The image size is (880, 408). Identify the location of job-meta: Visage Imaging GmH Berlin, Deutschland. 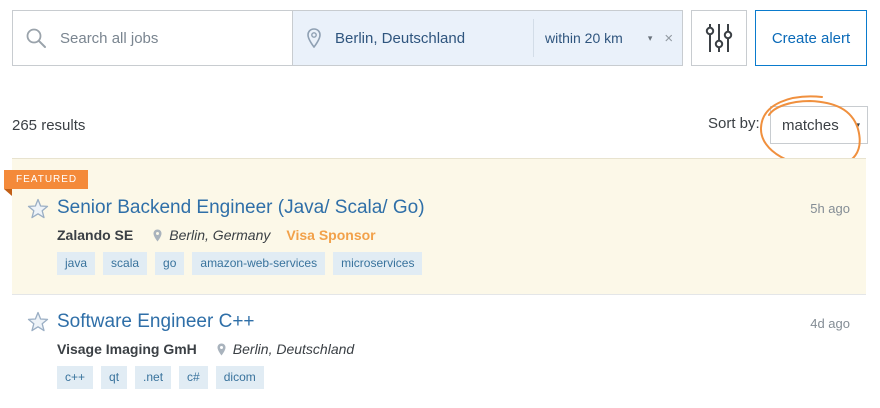
(205, 349).